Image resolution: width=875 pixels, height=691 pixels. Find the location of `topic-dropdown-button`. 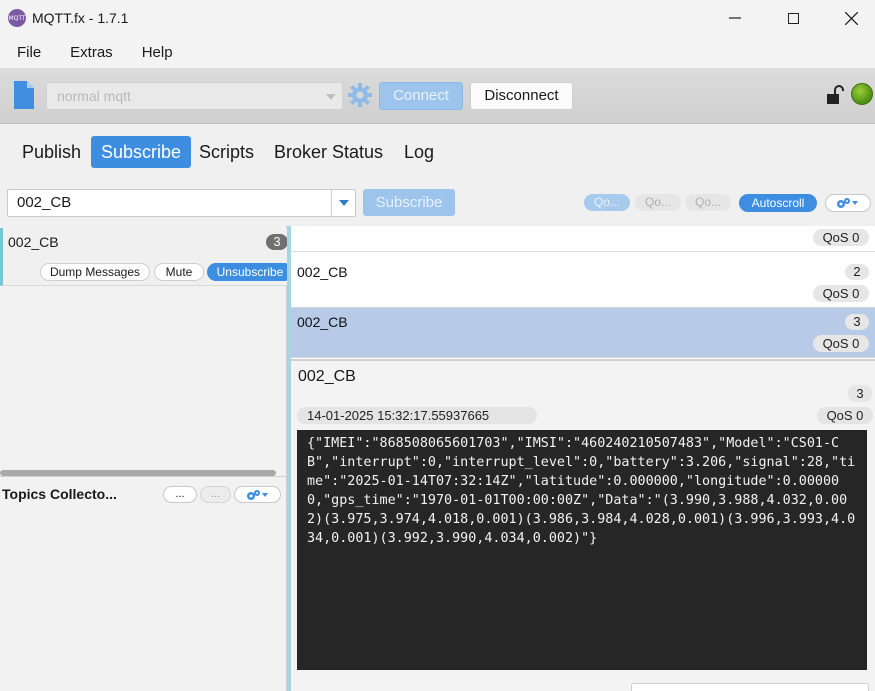

topic-dropdown-button is located at coordinates (343, 203).